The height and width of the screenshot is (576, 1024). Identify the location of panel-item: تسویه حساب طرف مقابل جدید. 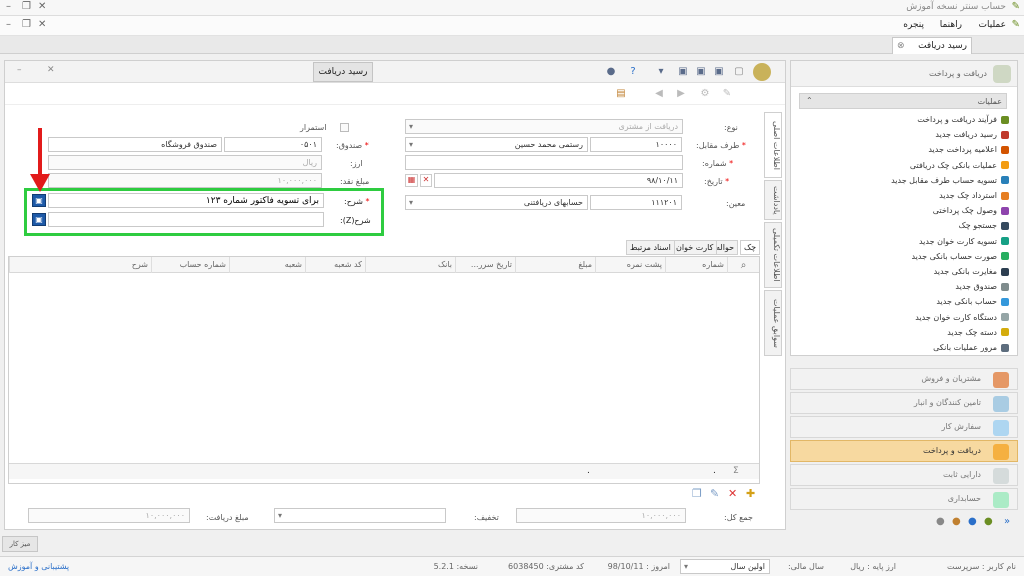
(950, 180).